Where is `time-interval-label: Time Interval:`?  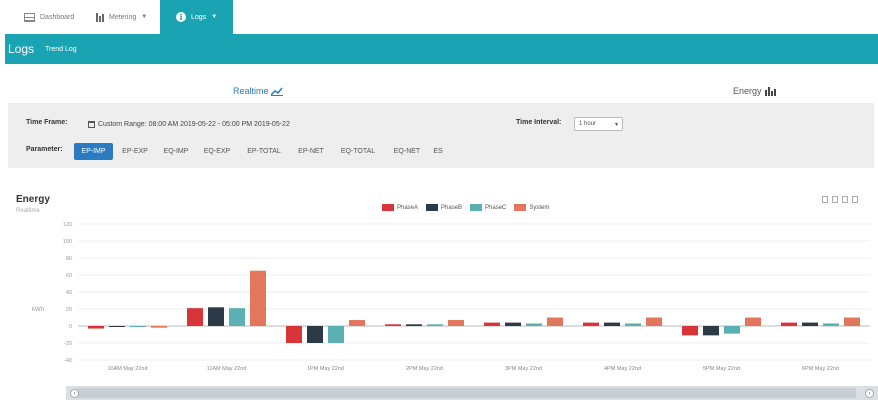
time-interval-label: Time Interval: is located at coordinates (539, 122).